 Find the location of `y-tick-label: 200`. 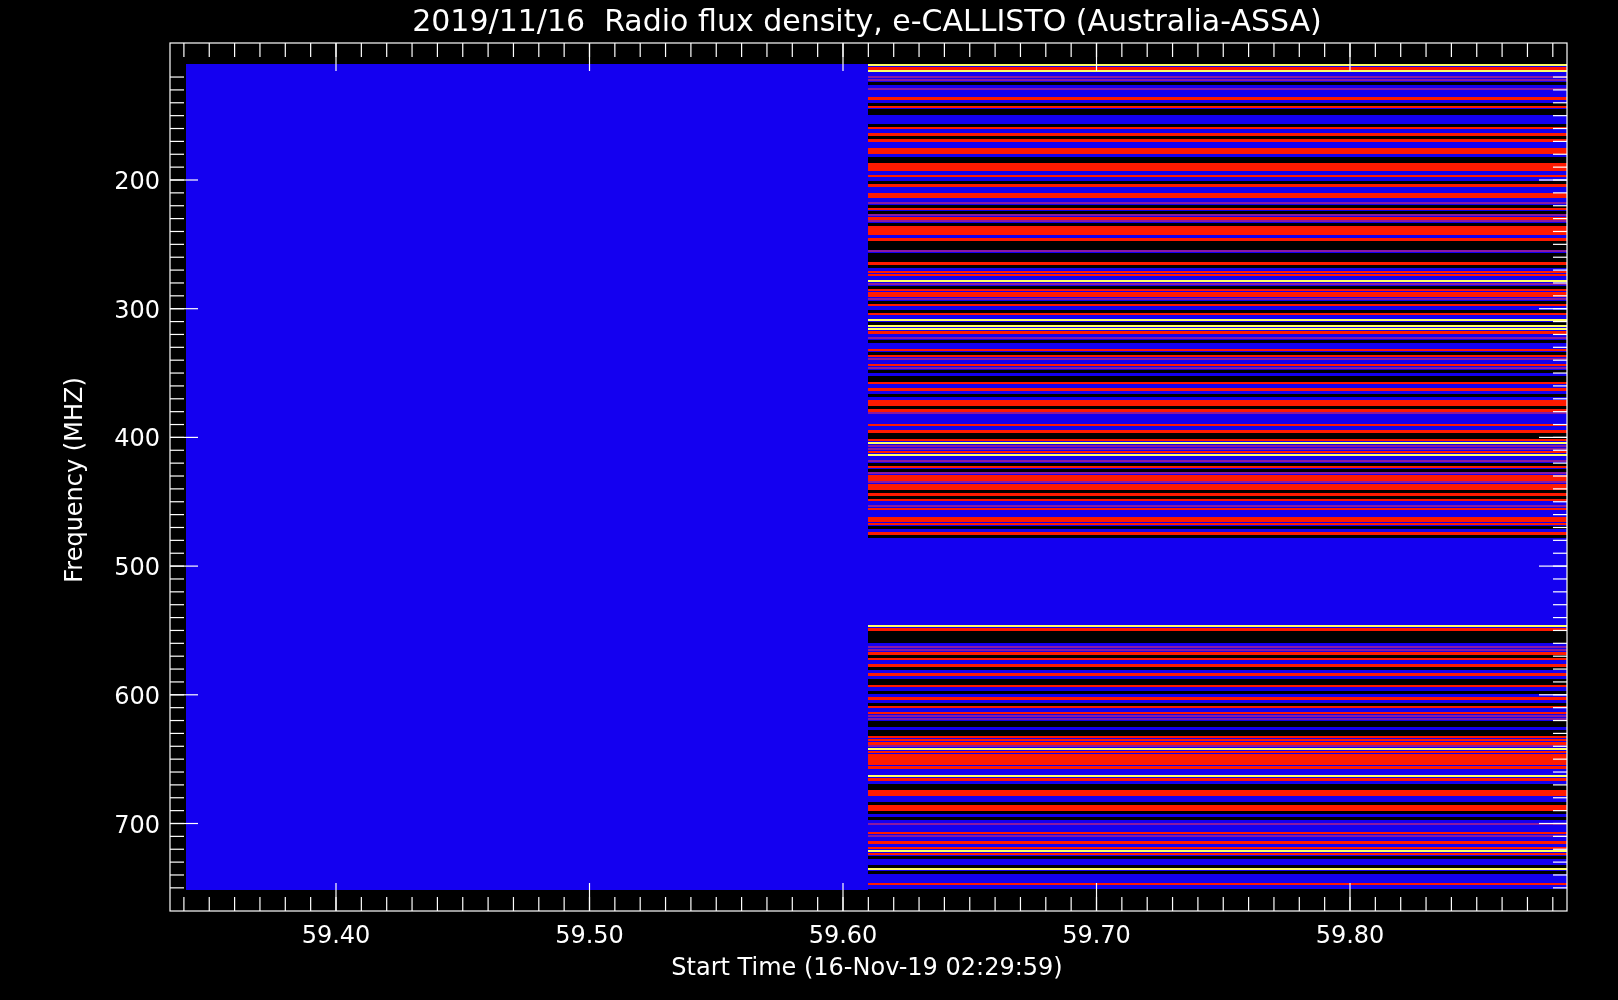

y-tick-label: 200 is located at coordinates (137, 181).